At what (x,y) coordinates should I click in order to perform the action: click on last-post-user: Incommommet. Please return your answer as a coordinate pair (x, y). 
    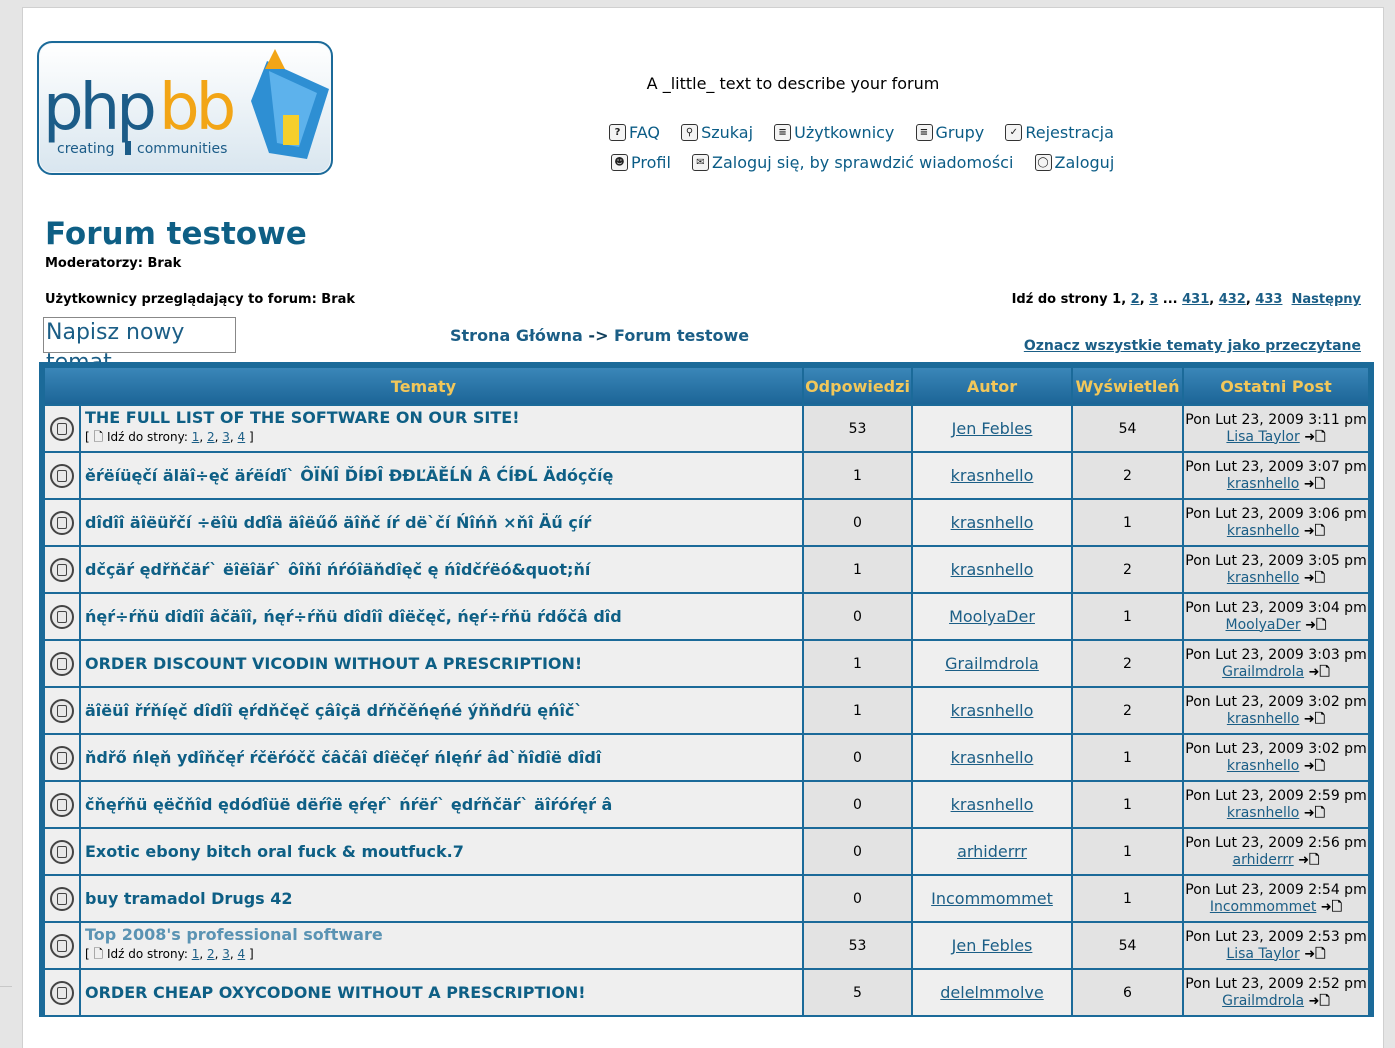
    Looking at the image, I should click on (1263, 907).